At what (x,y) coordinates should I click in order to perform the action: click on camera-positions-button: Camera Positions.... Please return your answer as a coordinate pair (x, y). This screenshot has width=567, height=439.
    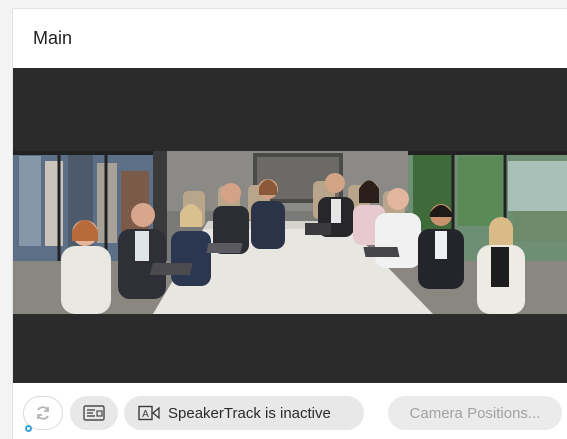
    Looking at the image, I should click on (475, 413).